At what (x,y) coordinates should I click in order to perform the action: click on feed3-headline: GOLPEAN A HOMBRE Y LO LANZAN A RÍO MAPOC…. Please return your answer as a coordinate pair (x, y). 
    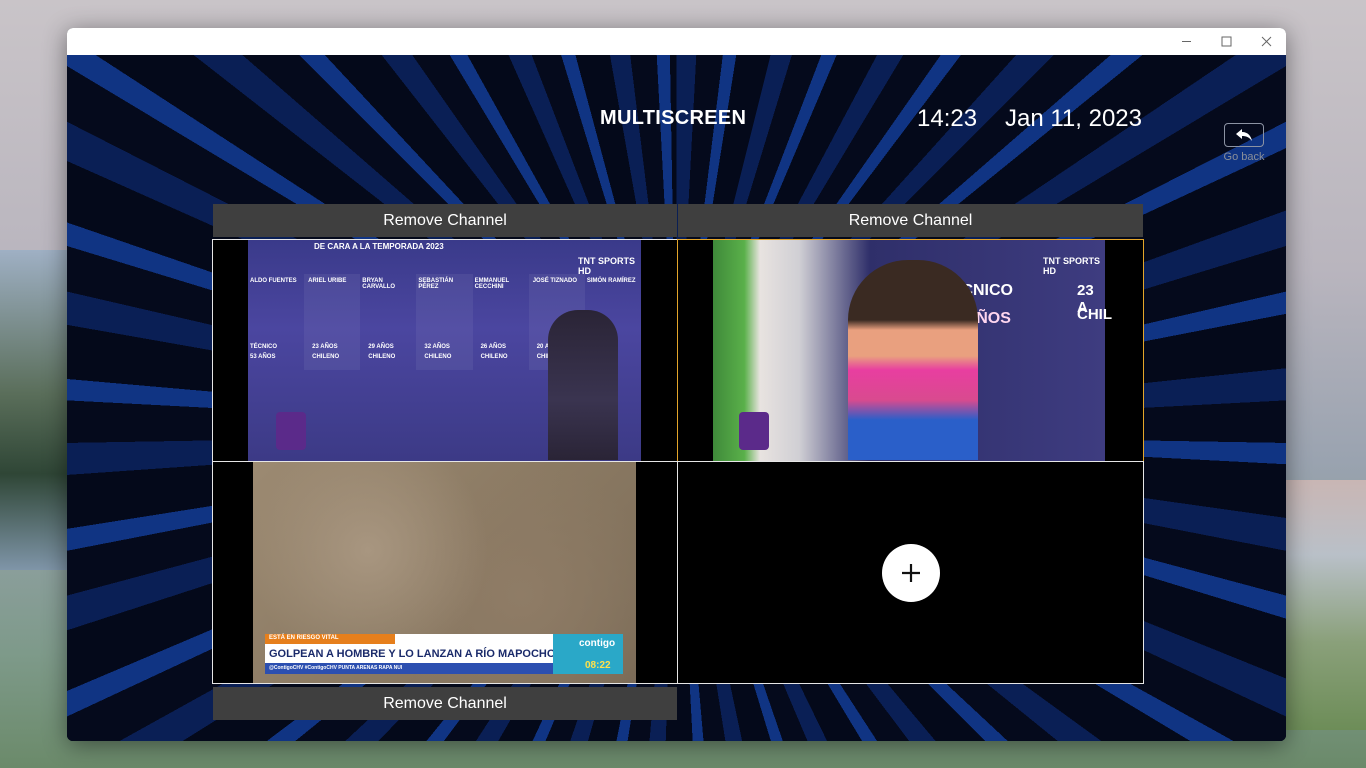
    Looking at the image, I should click on (412, 654).